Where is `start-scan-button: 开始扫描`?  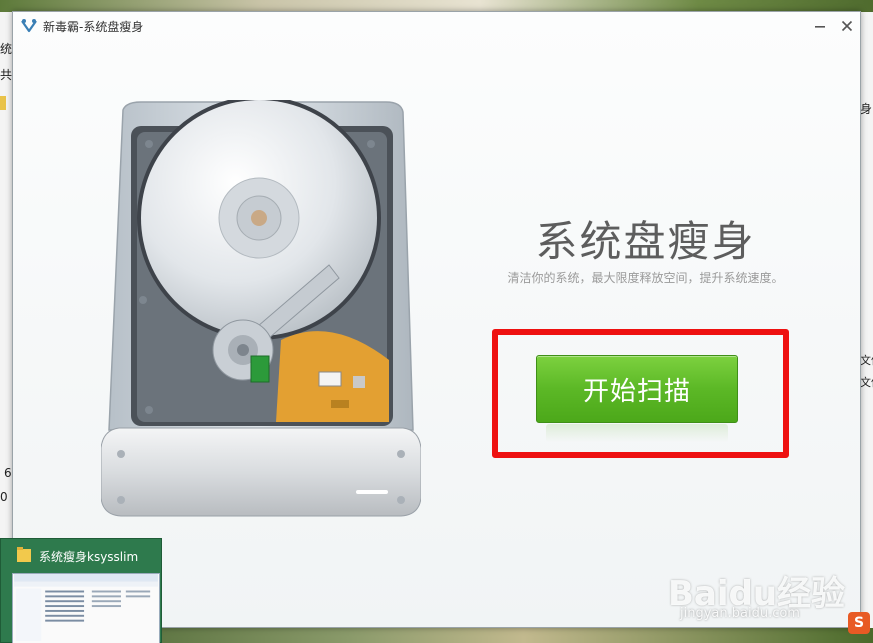 start-scan-button: 开始扫描 is located at coordinates (637, 389).